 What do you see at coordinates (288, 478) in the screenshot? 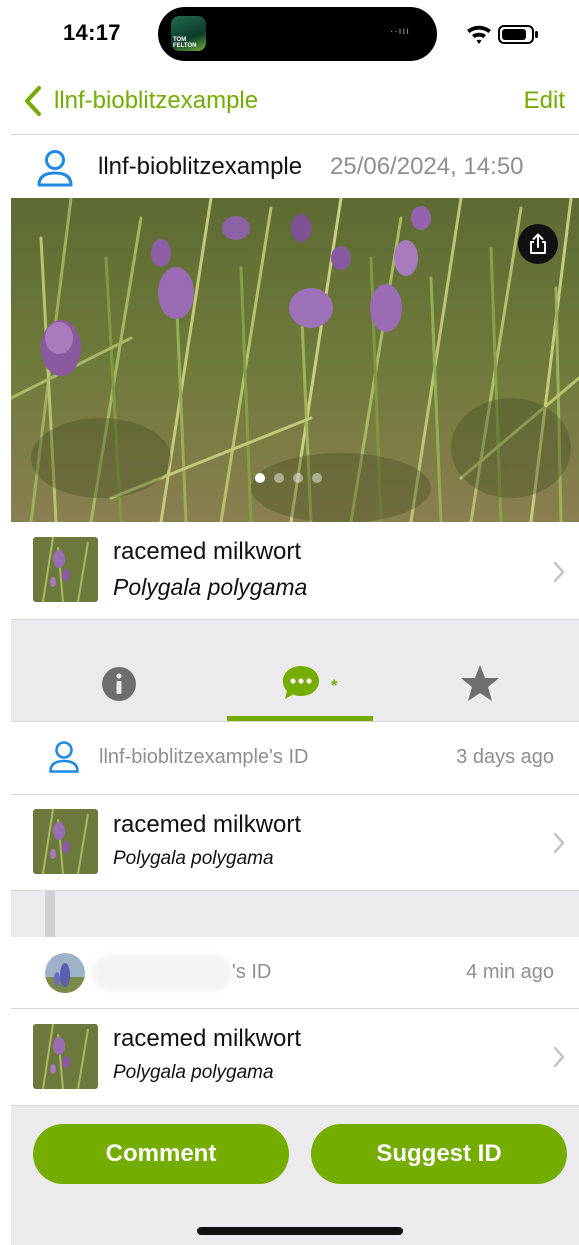
I see `photo-pager` at bounding box center [288, 478].